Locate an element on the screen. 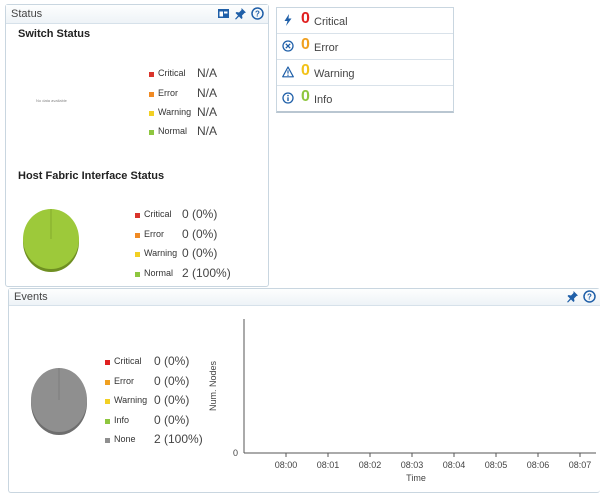 This screenshot has height=493, width=600. legend-label: Info is located at coordinates (122, 420).